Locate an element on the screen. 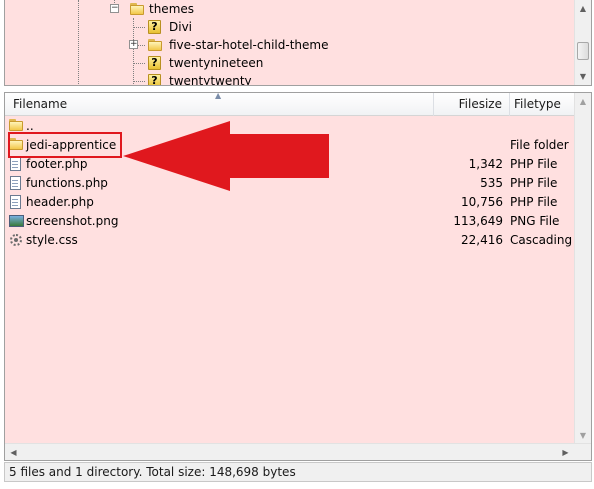 This screenshot has width=594, height=489. file-size: 10,756 is located at coordinates (482, 202).